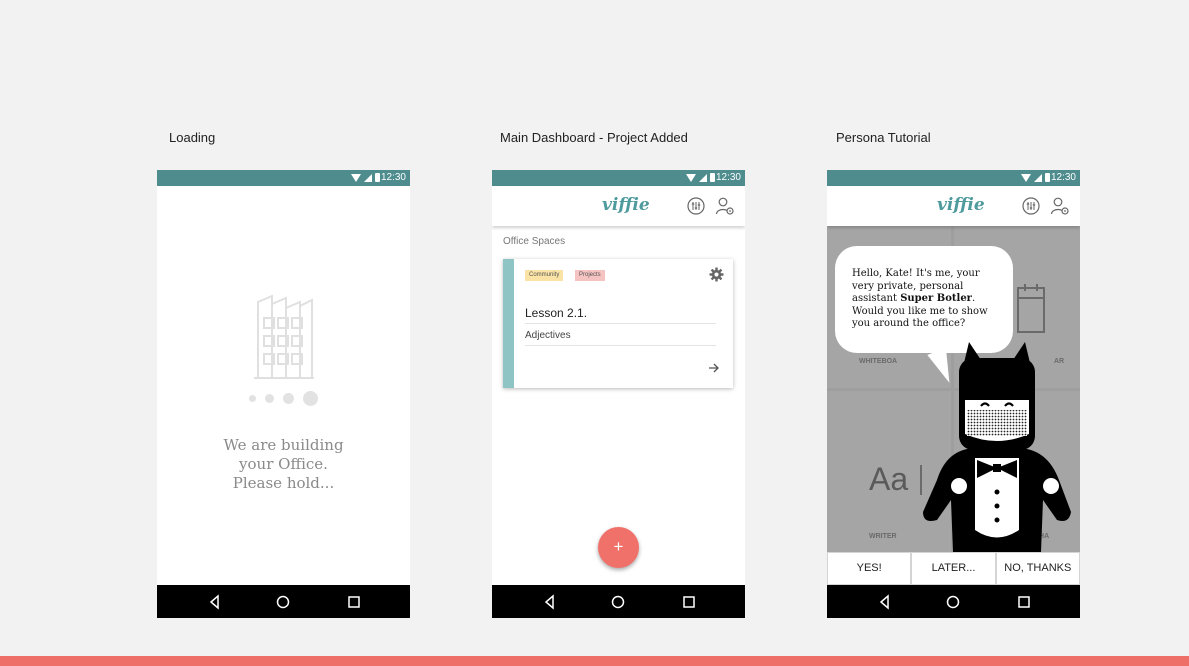 This screenshot has height=666, width=1189. Describe the element at coordinates (594, 661) in the screenshot. I see `footer-accent-bar` at that location.